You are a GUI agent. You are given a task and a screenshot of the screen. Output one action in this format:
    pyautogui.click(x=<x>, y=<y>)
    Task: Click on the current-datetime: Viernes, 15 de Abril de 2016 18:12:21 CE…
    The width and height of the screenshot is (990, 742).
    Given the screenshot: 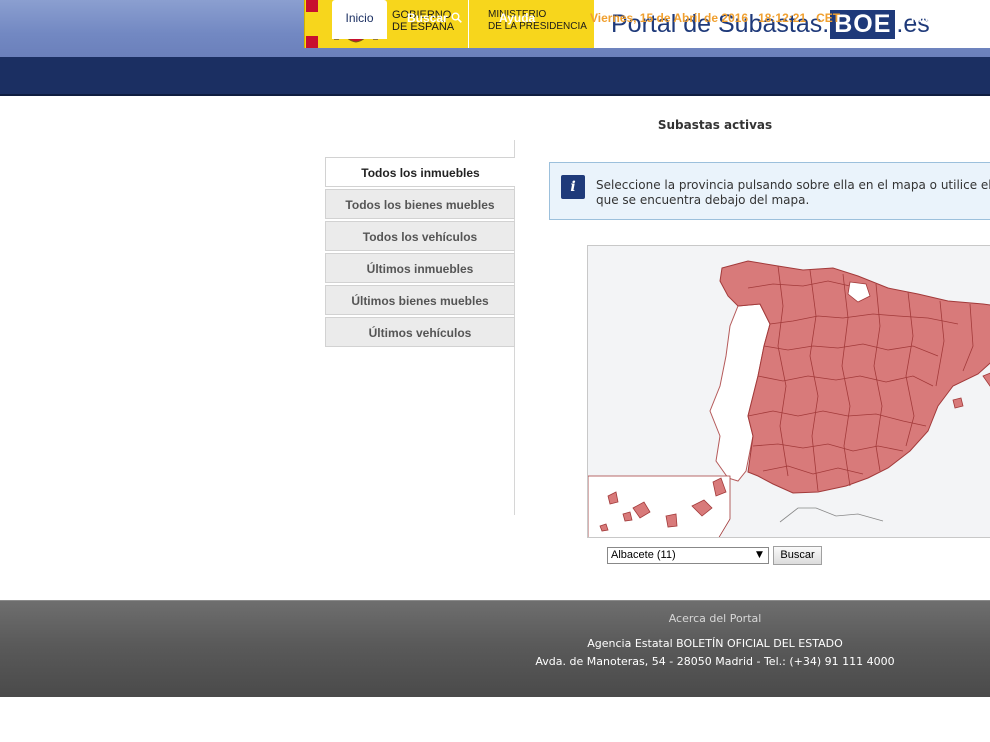 What is the action you would take?
    pyautogui.click(x=715, y=18)
    